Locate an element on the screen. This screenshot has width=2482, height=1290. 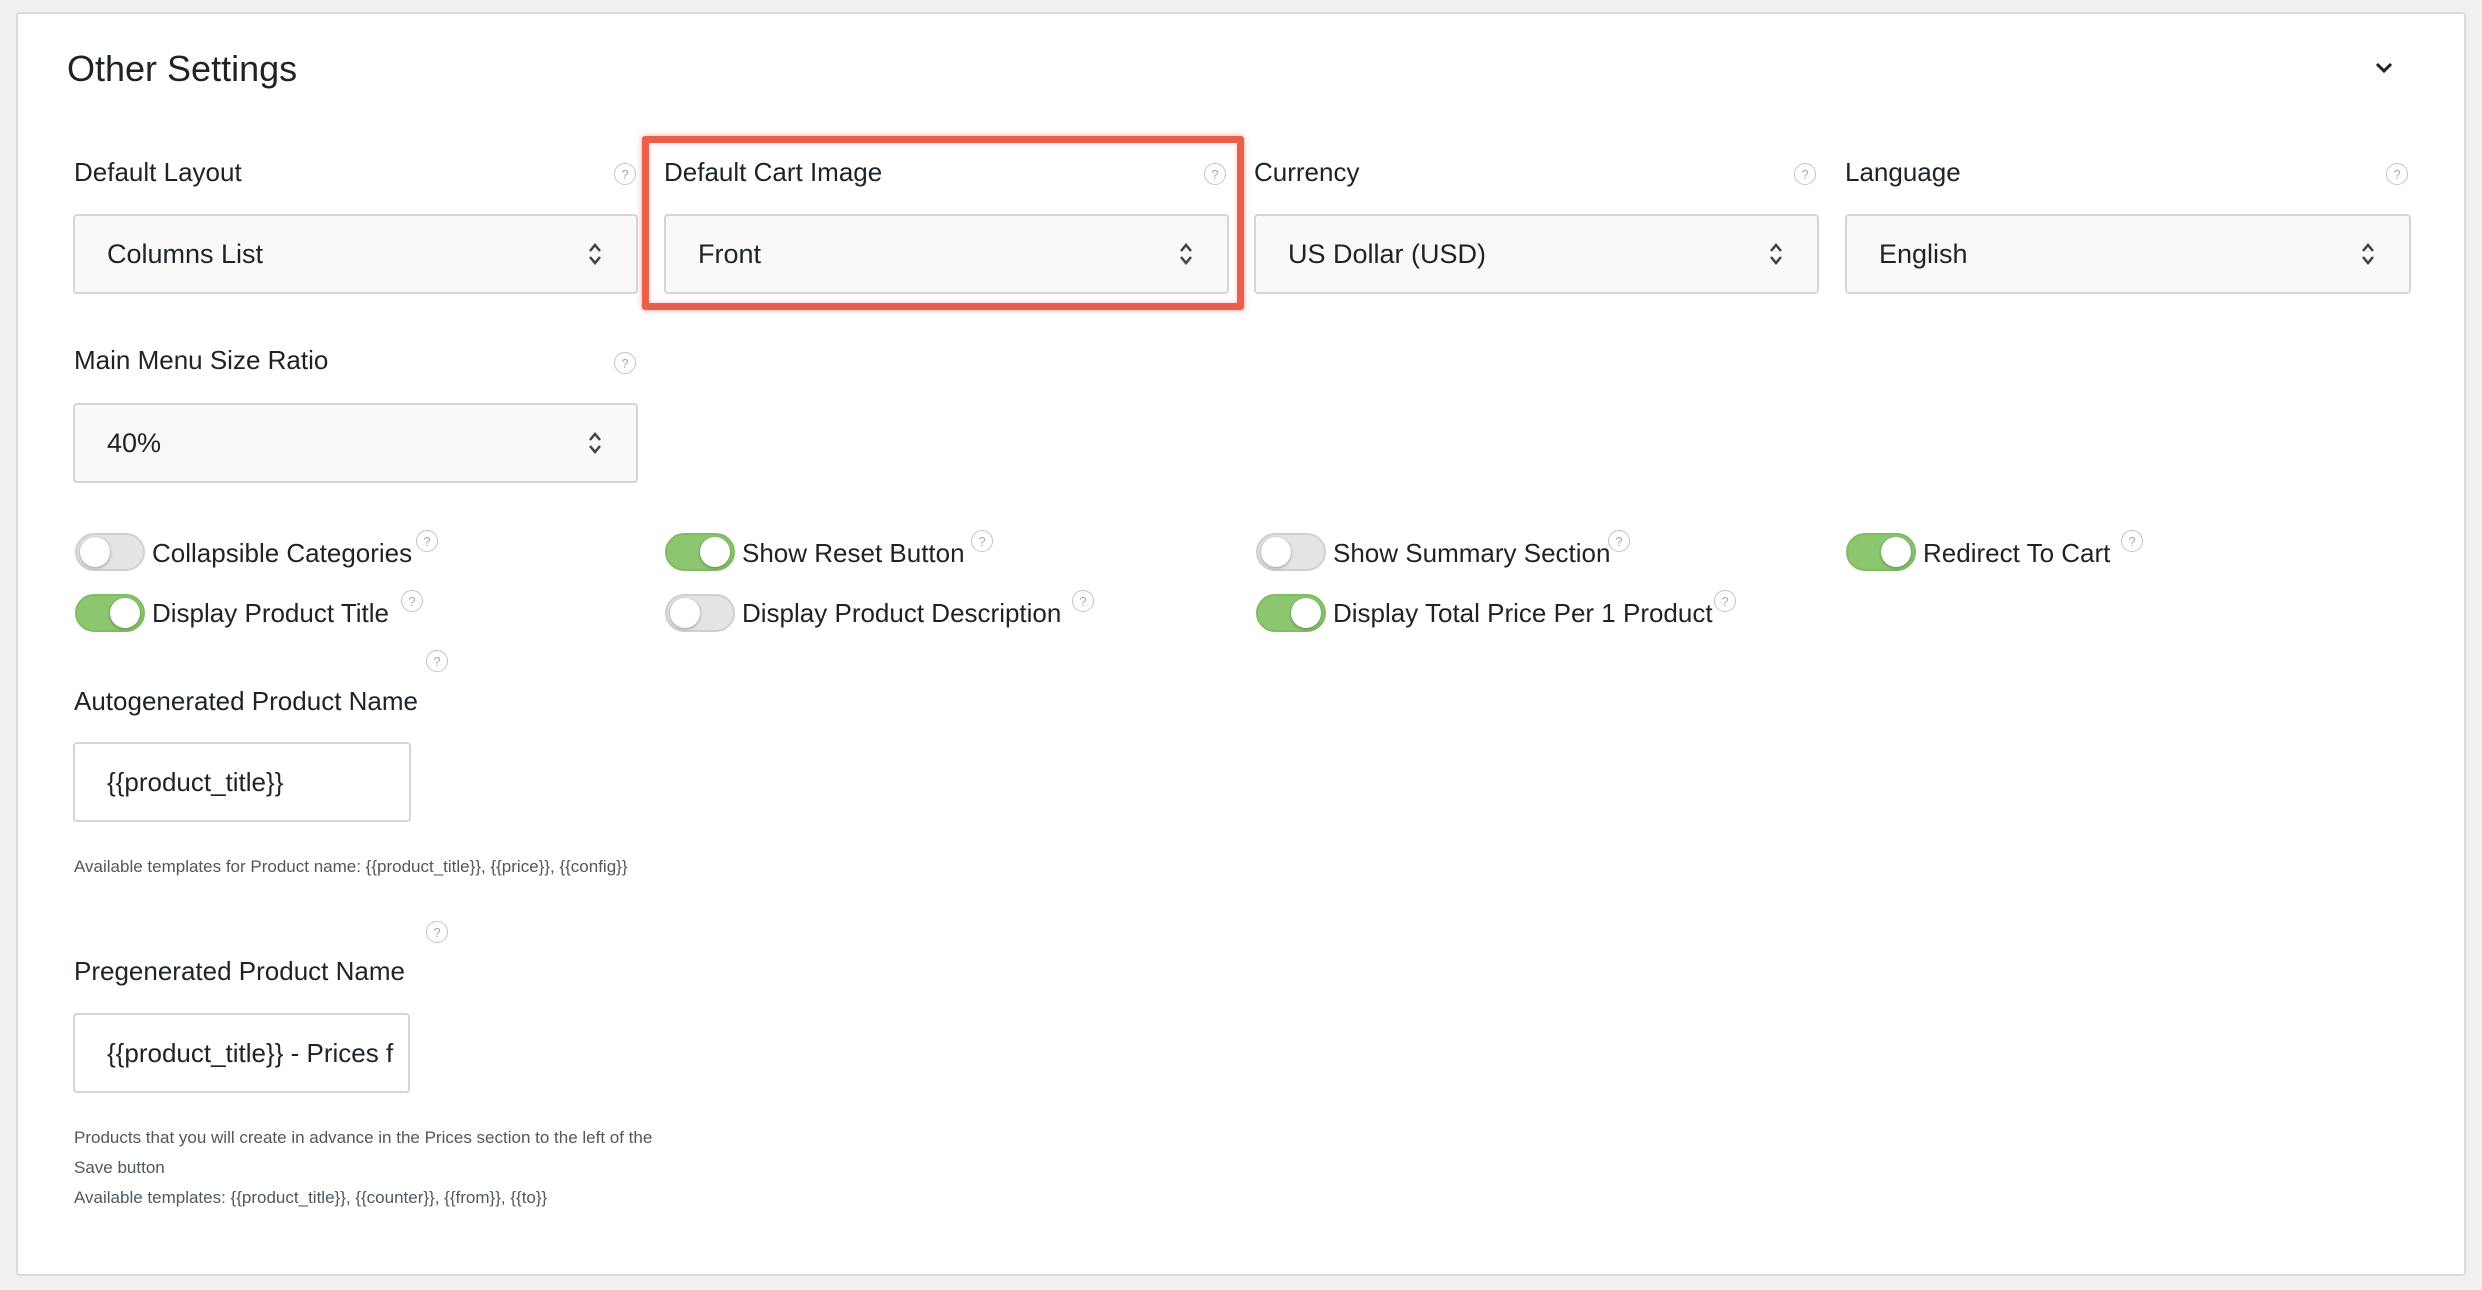
show-reset-button-label: Show Reset Button is located at coordinates (853, 553).